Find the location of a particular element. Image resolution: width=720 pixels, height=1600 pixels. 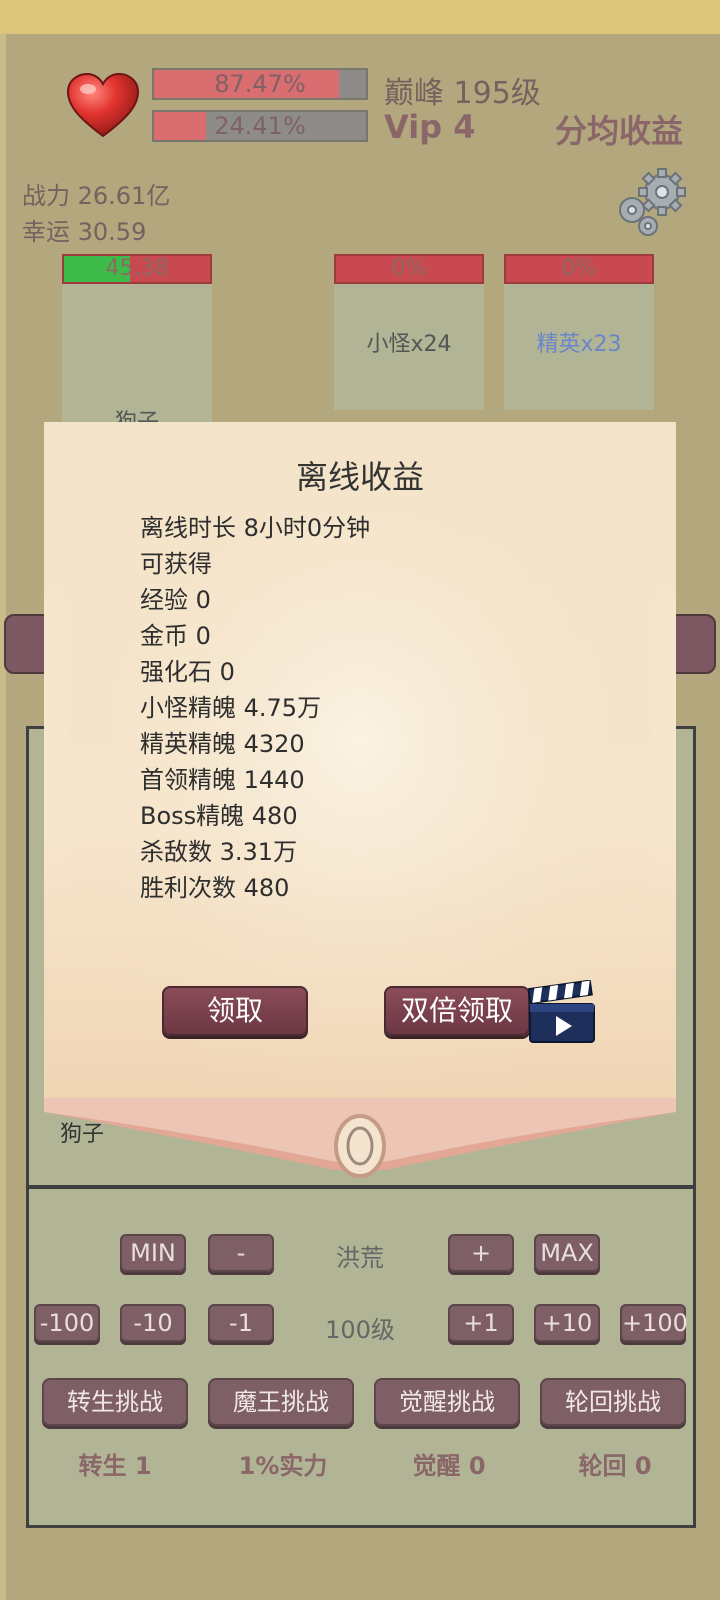

minion-hp-bar: 0% is located at coordinates (409, 269).